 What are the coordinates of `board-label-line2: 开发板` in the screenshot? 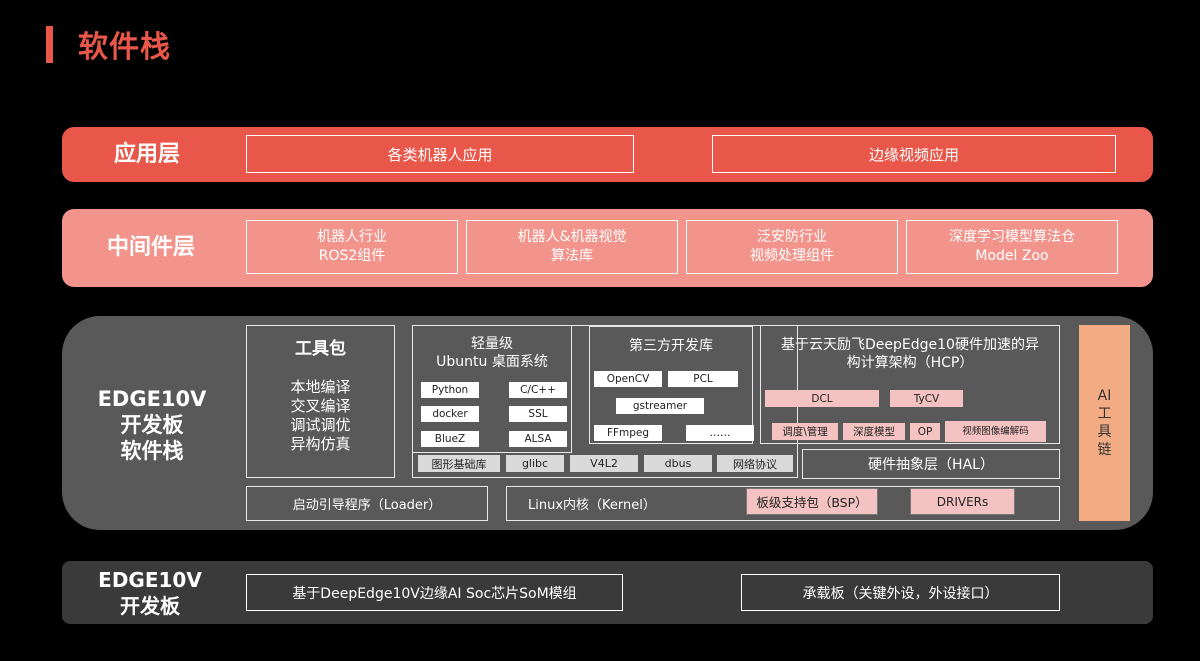 It's located at (150, 605).